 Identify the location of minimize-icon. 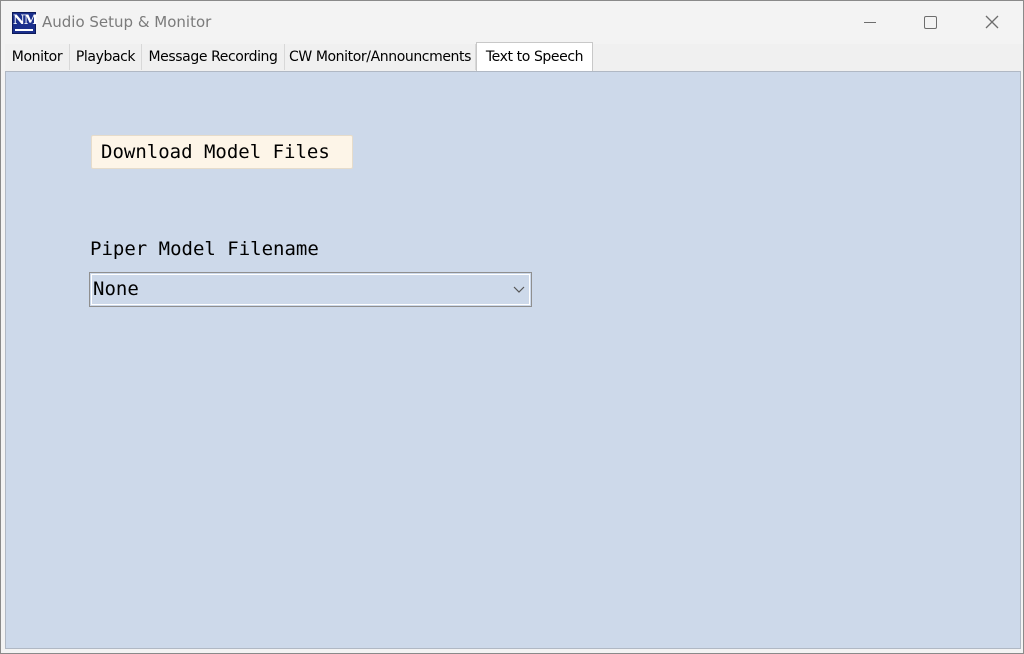
(870, 22).